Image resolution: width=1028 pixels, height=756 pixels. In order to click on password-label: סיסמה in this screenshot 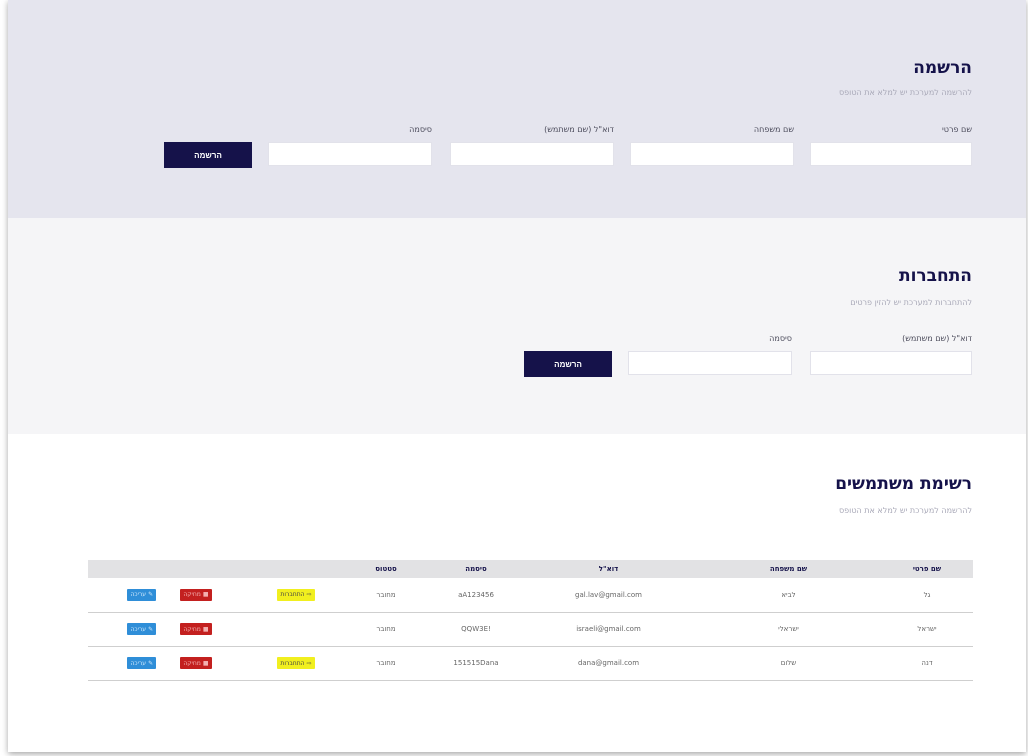, I will do `click(420, 129)`.